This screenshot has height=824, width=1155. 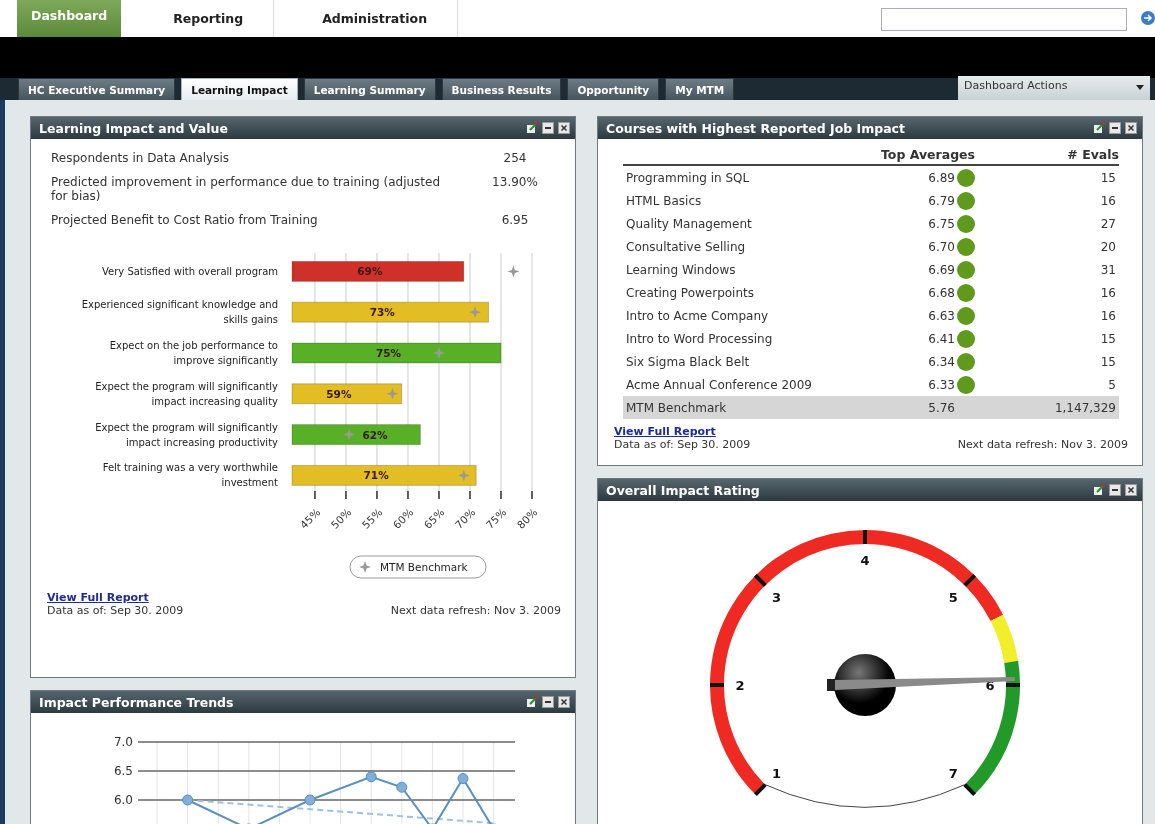 I want to click on gauge-tick-label: 7, so click(x=953, y=774).